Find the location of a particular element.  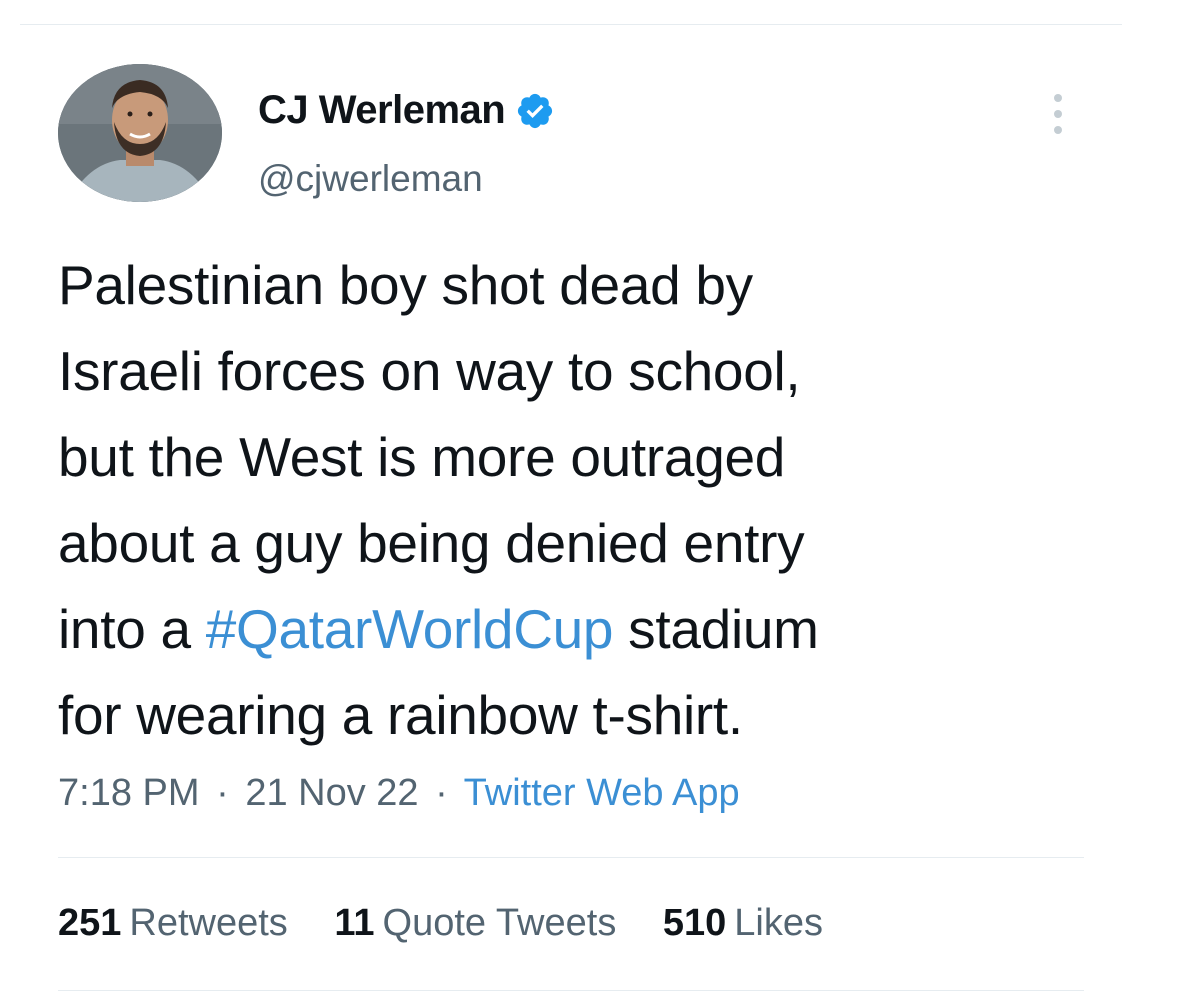

quote-tweets-label: Quote Tweets is located at coordinates (499, 923).